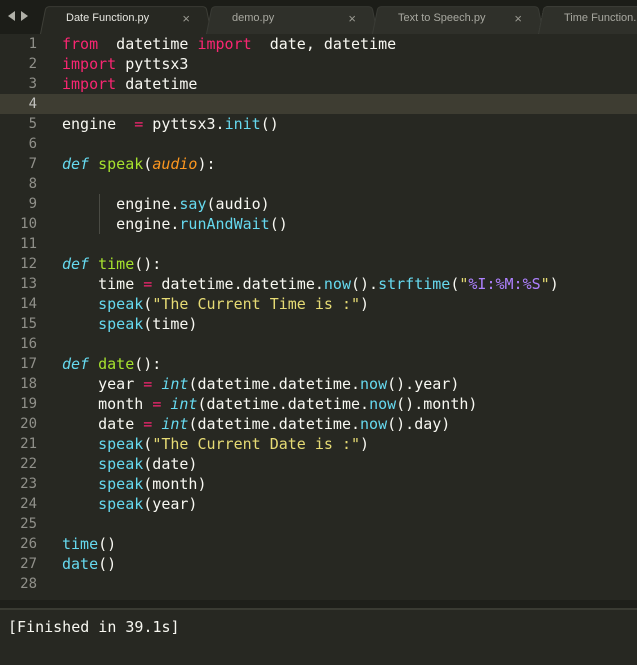 This screenshot has height=665, width=637. Describe the element at coordinates (292, 19) in the screenshot. I see `tab-1: demo.py ×` at that location.